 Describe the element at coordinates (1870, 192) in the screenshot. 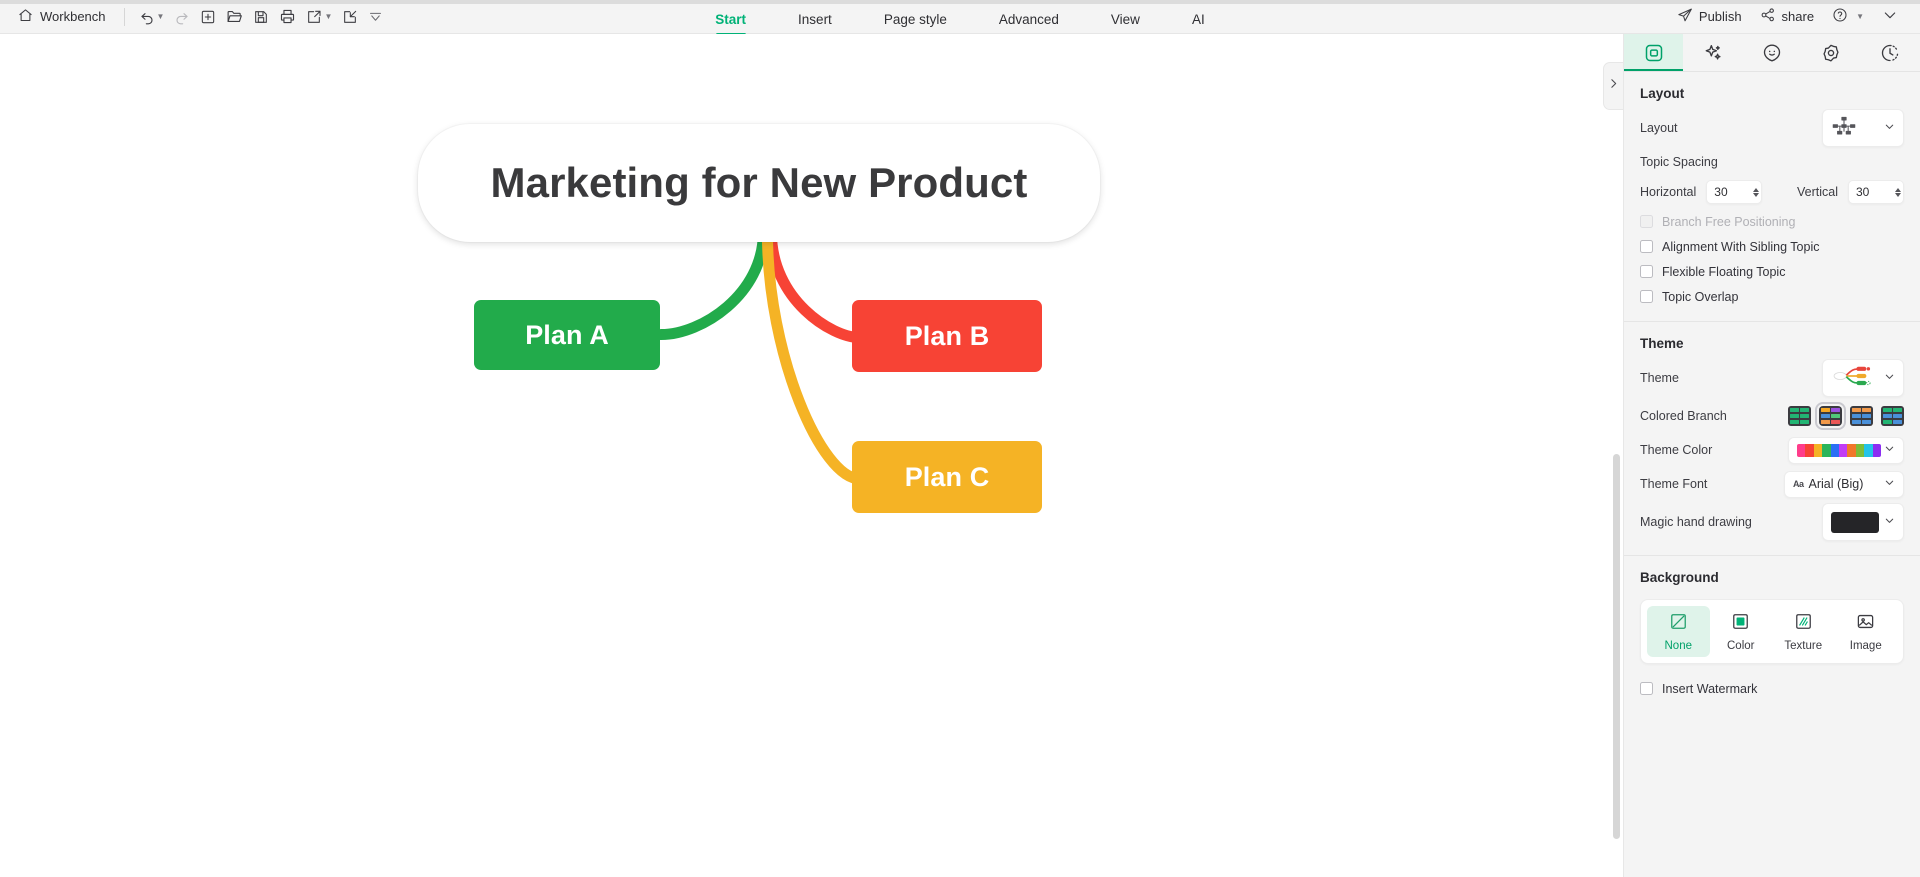

I see `vertical-spacing-input` at that location.